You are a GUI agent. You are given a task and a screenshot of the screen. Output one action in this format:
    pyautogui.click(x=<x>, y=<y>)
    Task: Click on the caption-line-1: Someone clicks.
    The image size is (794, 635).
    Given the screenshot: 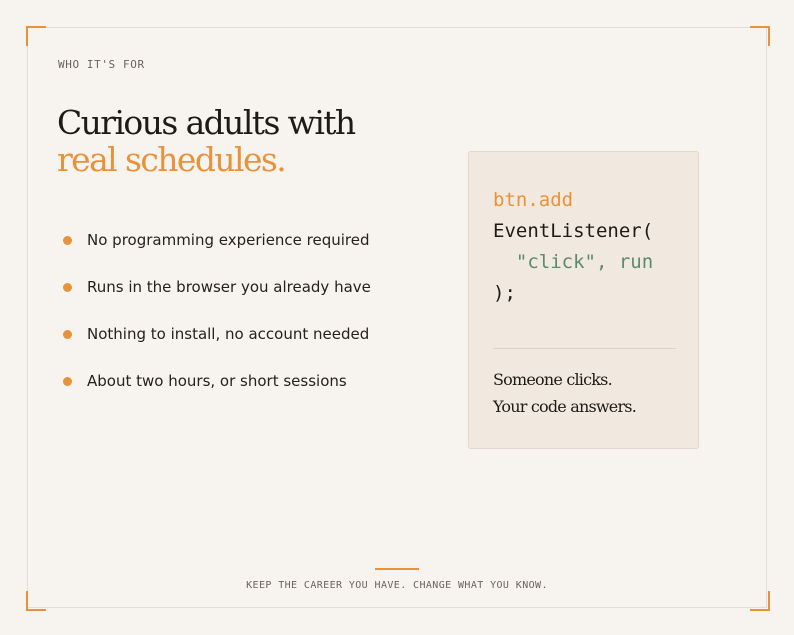 What is the action you would take?
    pyautogui.click(x=553, y=379)
    